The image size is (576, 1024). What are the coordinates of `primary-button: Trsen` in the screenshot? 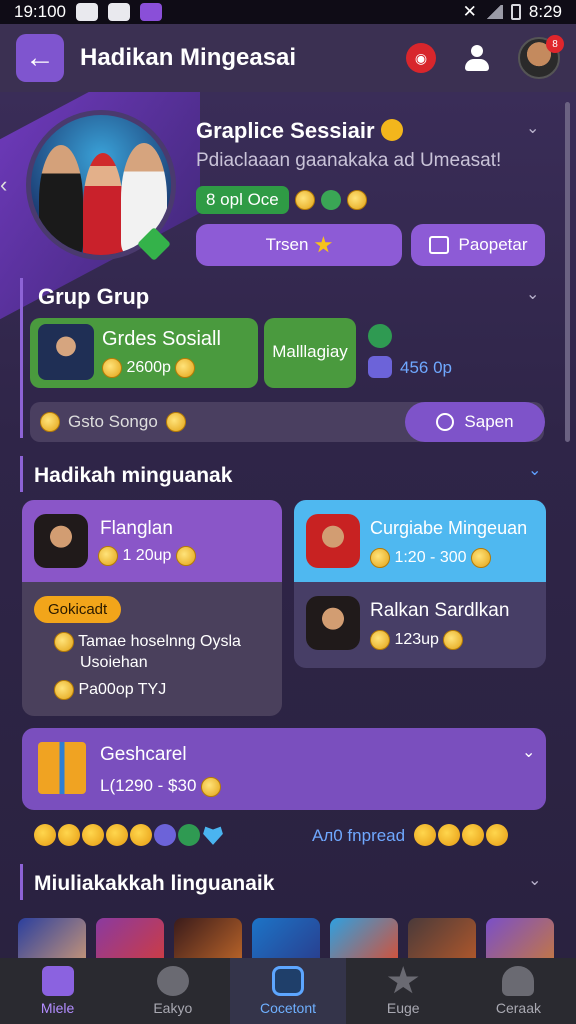 It's located at (299, 245).